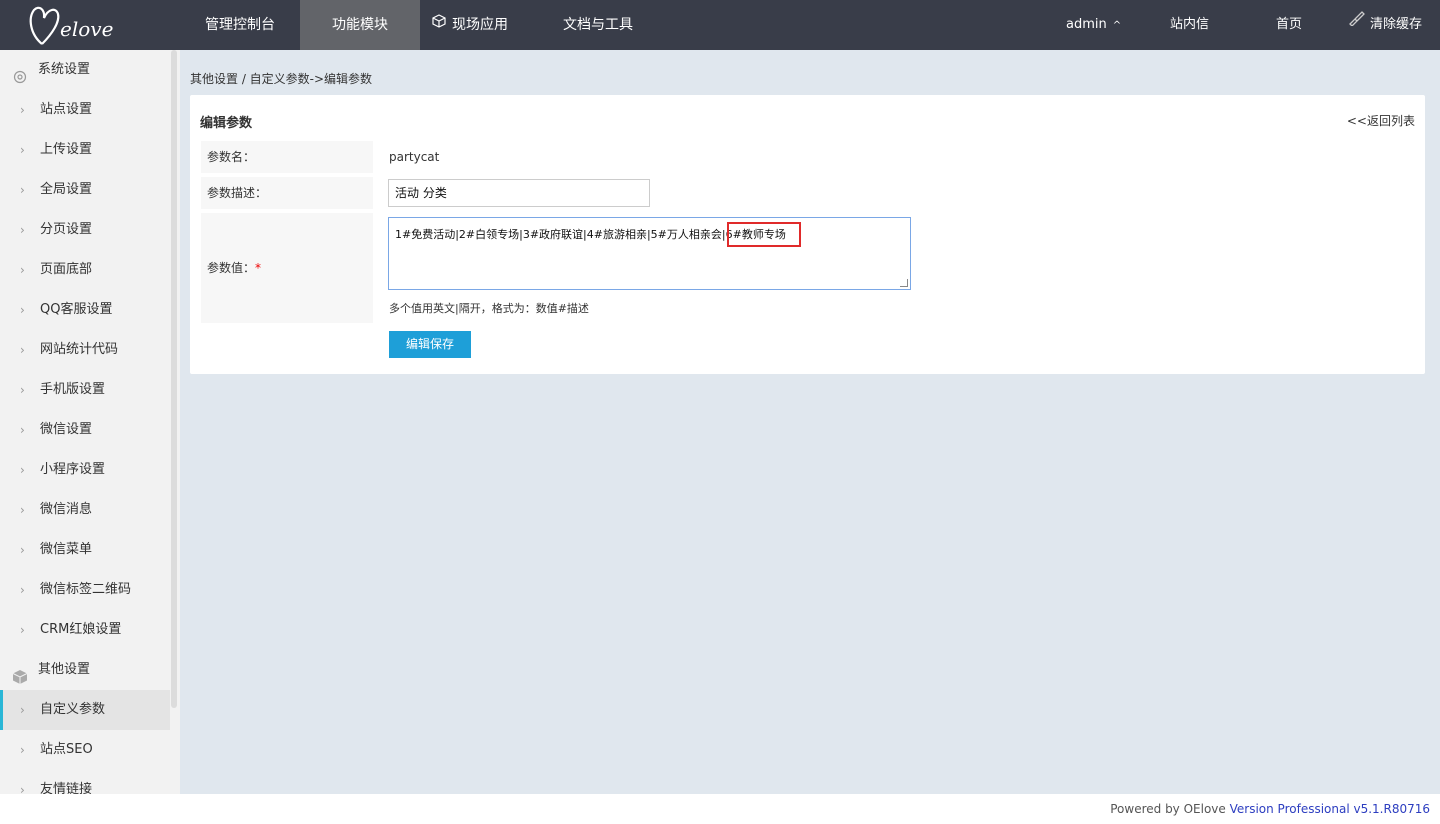 The image size is (1440, 824). What do you see at coordinates (439, 24) in the screenshot?
I see `cube-icon` at bounding box center [439, 24].